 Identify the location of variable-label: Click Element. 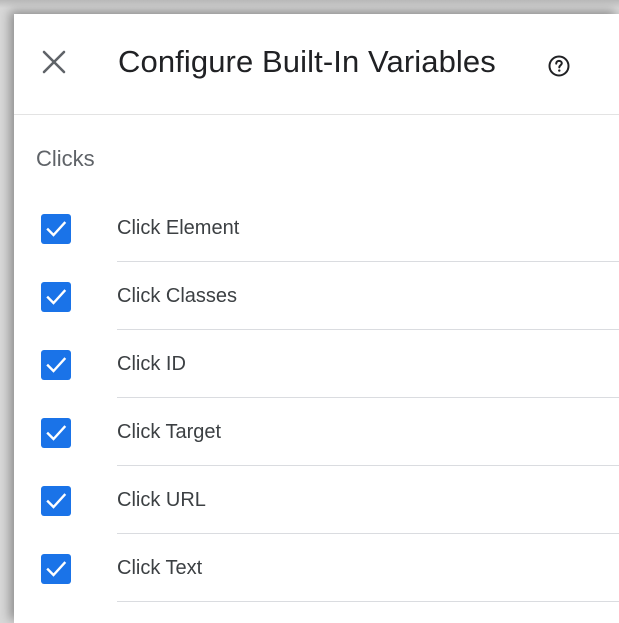
(178, 228).